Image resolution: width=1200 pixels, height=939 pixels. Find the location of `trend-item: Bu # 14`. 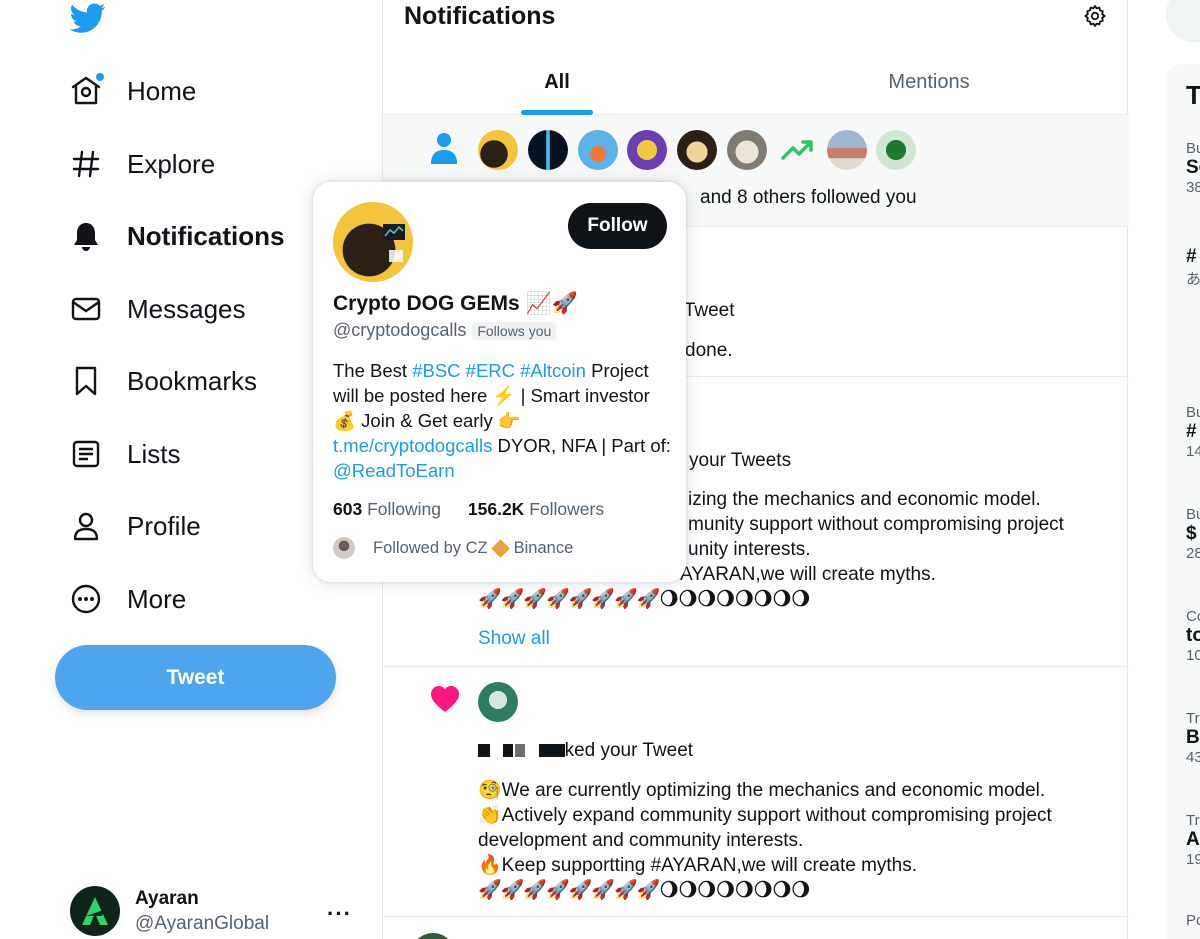

trend-item: Bu # 14 is located at coordinates (1193, 432).